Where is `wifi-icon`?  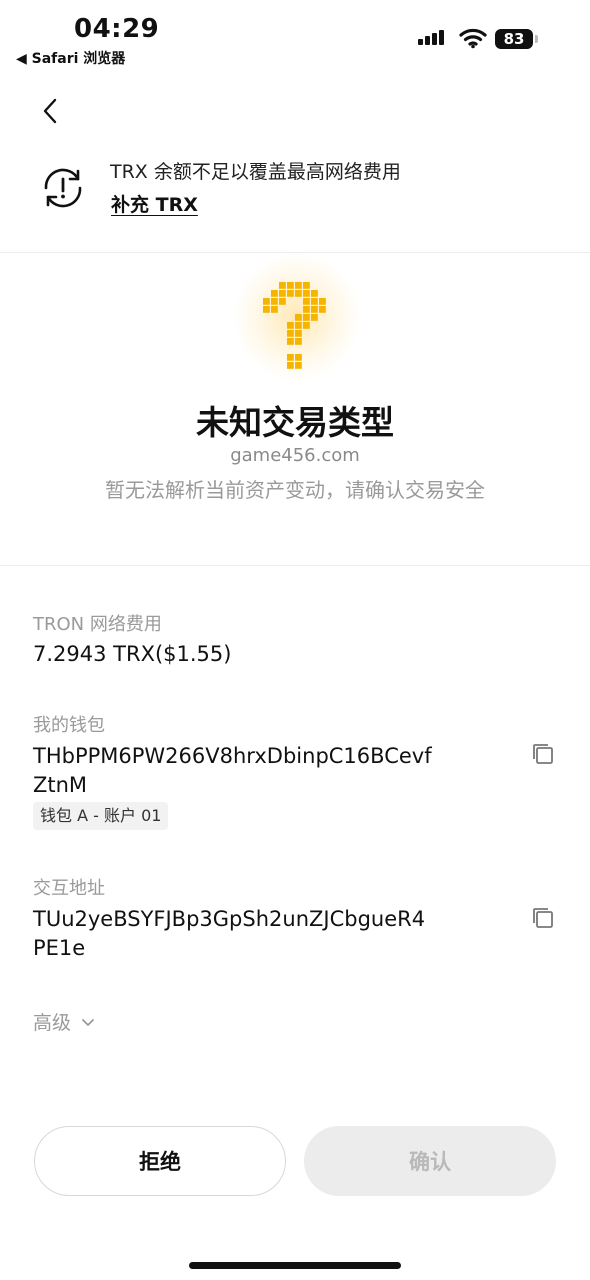 wifi-icon is located at coordinates (473, 40).